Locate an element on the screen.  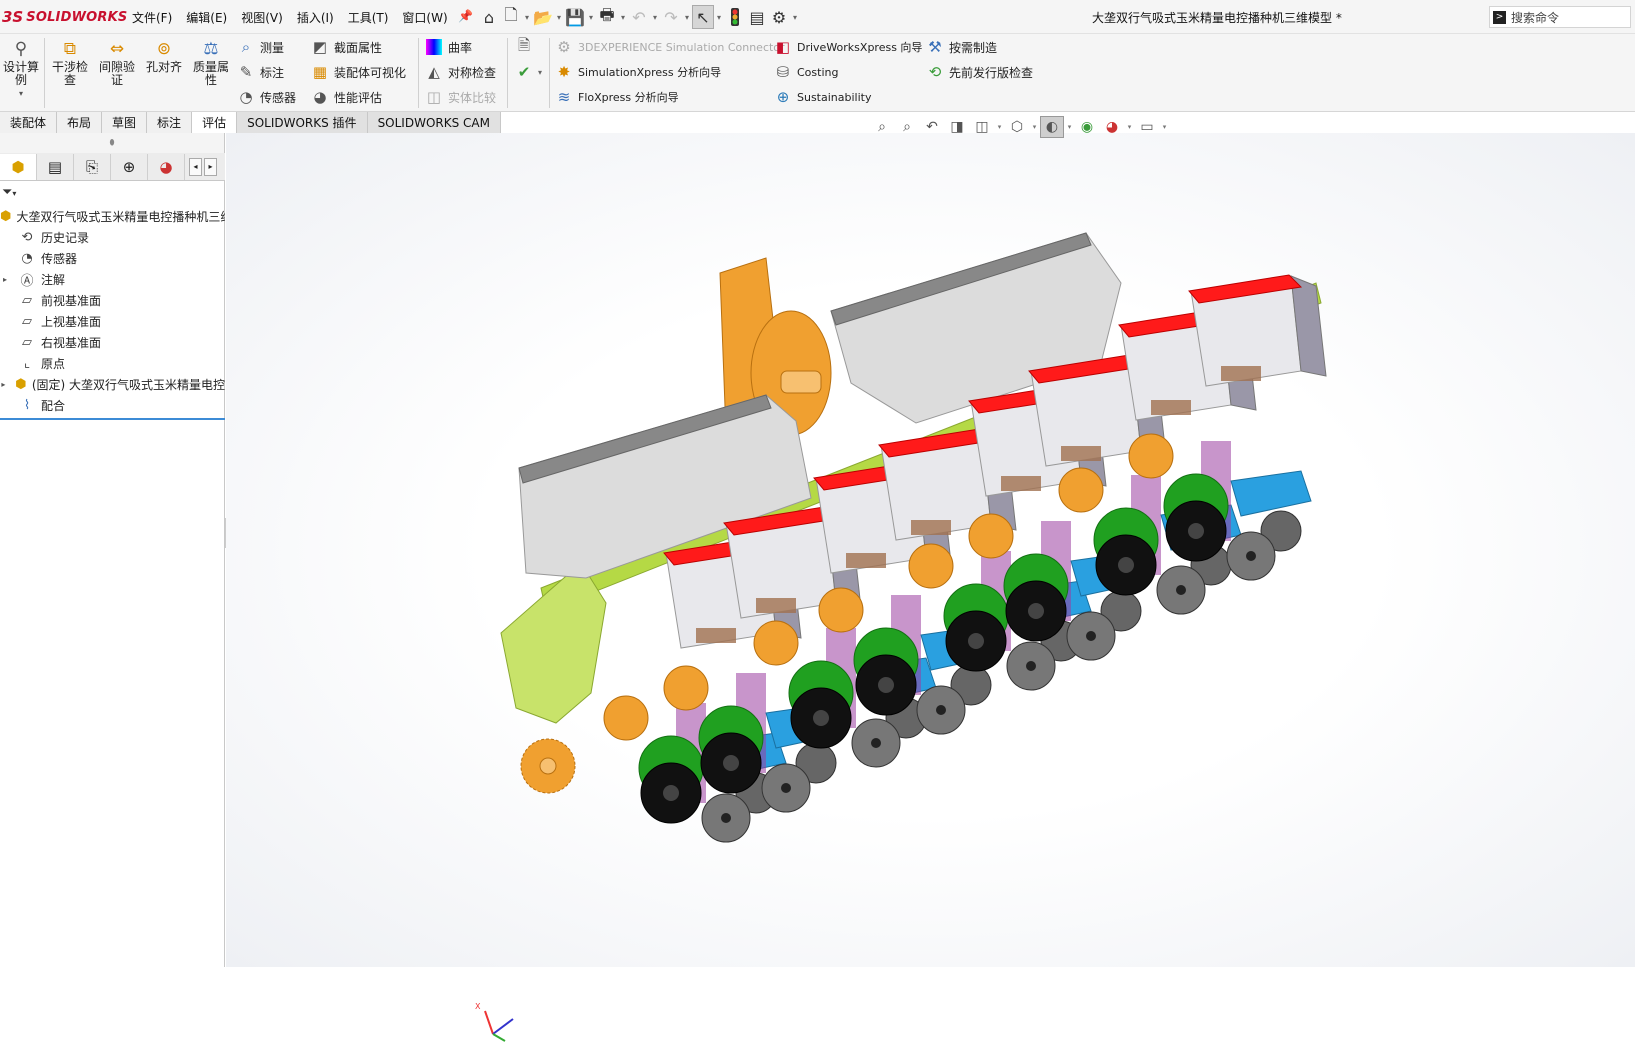
tree-item-origin: ⌞ 原点 is located at coordinates (112, 363).